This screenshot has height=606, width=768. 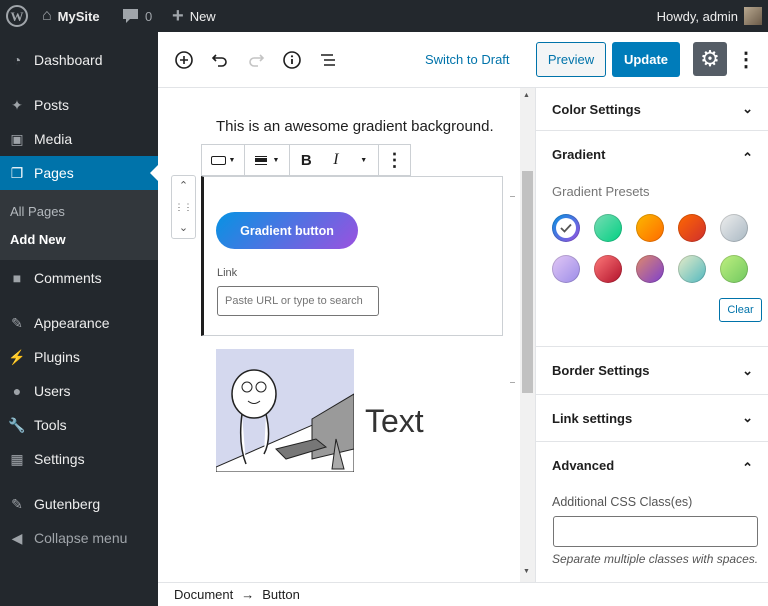 What do you see at coordinates (601, 191) in the screenshot?
I see `gradient-presets-label: Gradient Presets` at bounding box center [601, 191].